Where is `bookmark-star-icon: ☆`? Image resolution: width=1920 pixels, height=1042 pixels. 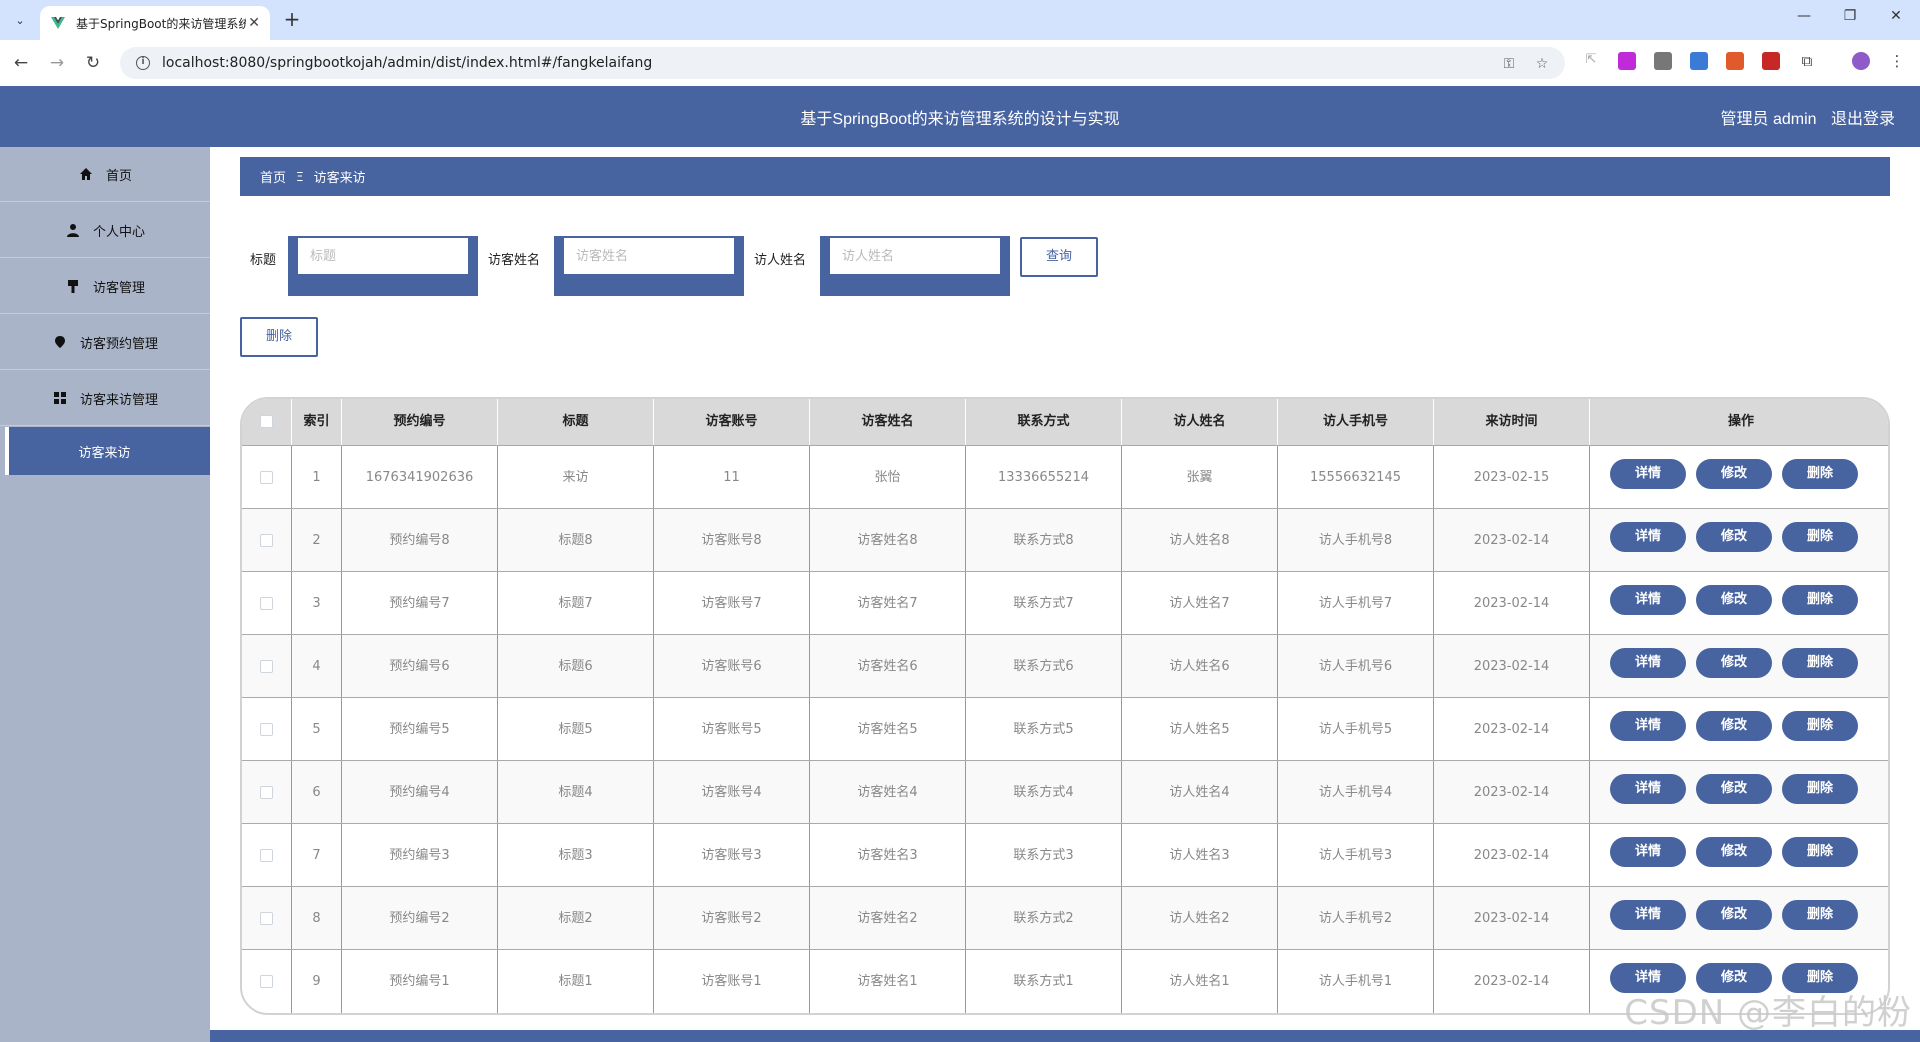 bookmark-star-icon: ☆ is located at coordinates (1542, 64).